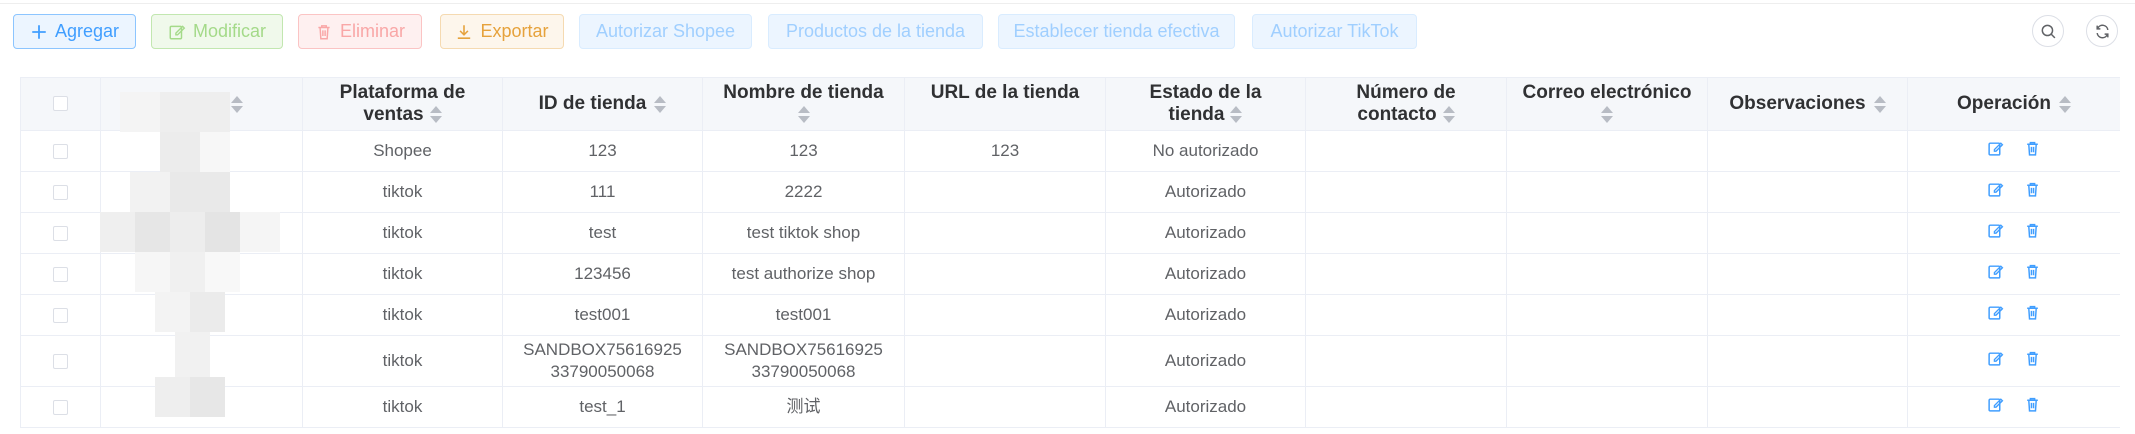 The image size is (2135, 434). What do you see at coordinates (803, 407) in the screenshot?
I see `store-name-cell: 测试` at bounding box center [803, 407].